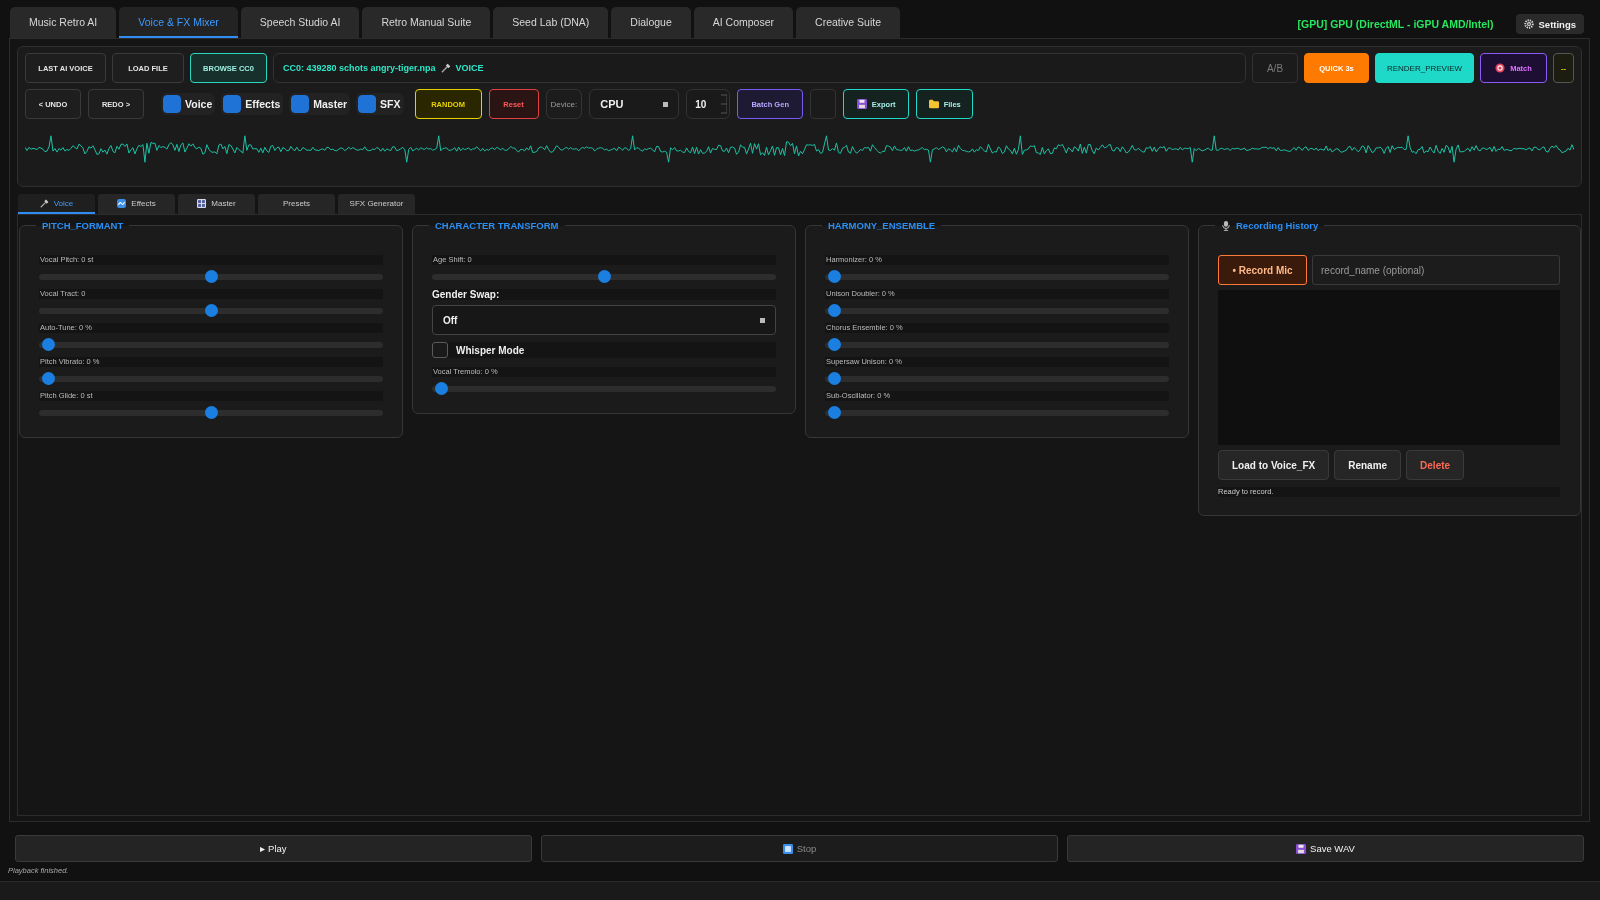 The height and width of the screenshot is (900, 1600). What do you see at coordinates (199, 104) in the screenshot?
I see `checkbox-label: Voice` at bounding box center [199, 104].